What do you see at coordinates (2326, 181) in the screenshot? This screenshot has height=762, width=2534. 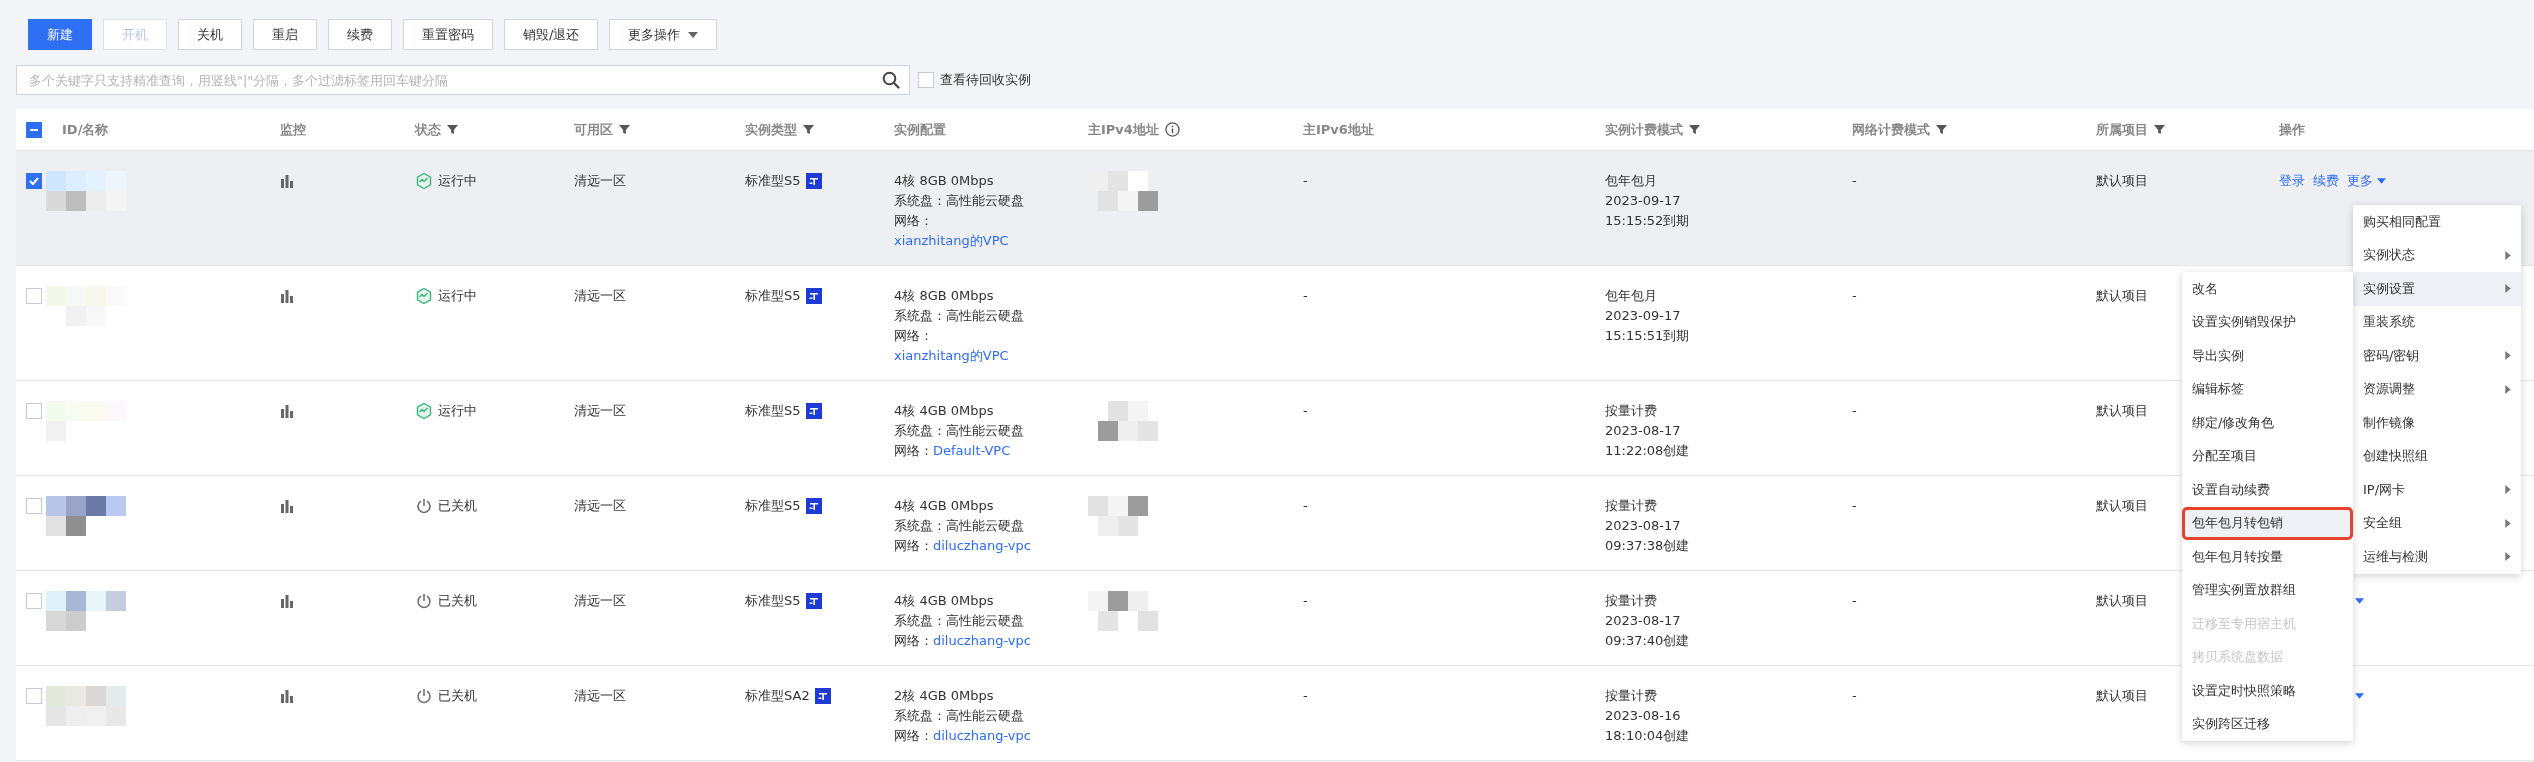 I see `action-link: 续费` at bounding box center [2326, 181].